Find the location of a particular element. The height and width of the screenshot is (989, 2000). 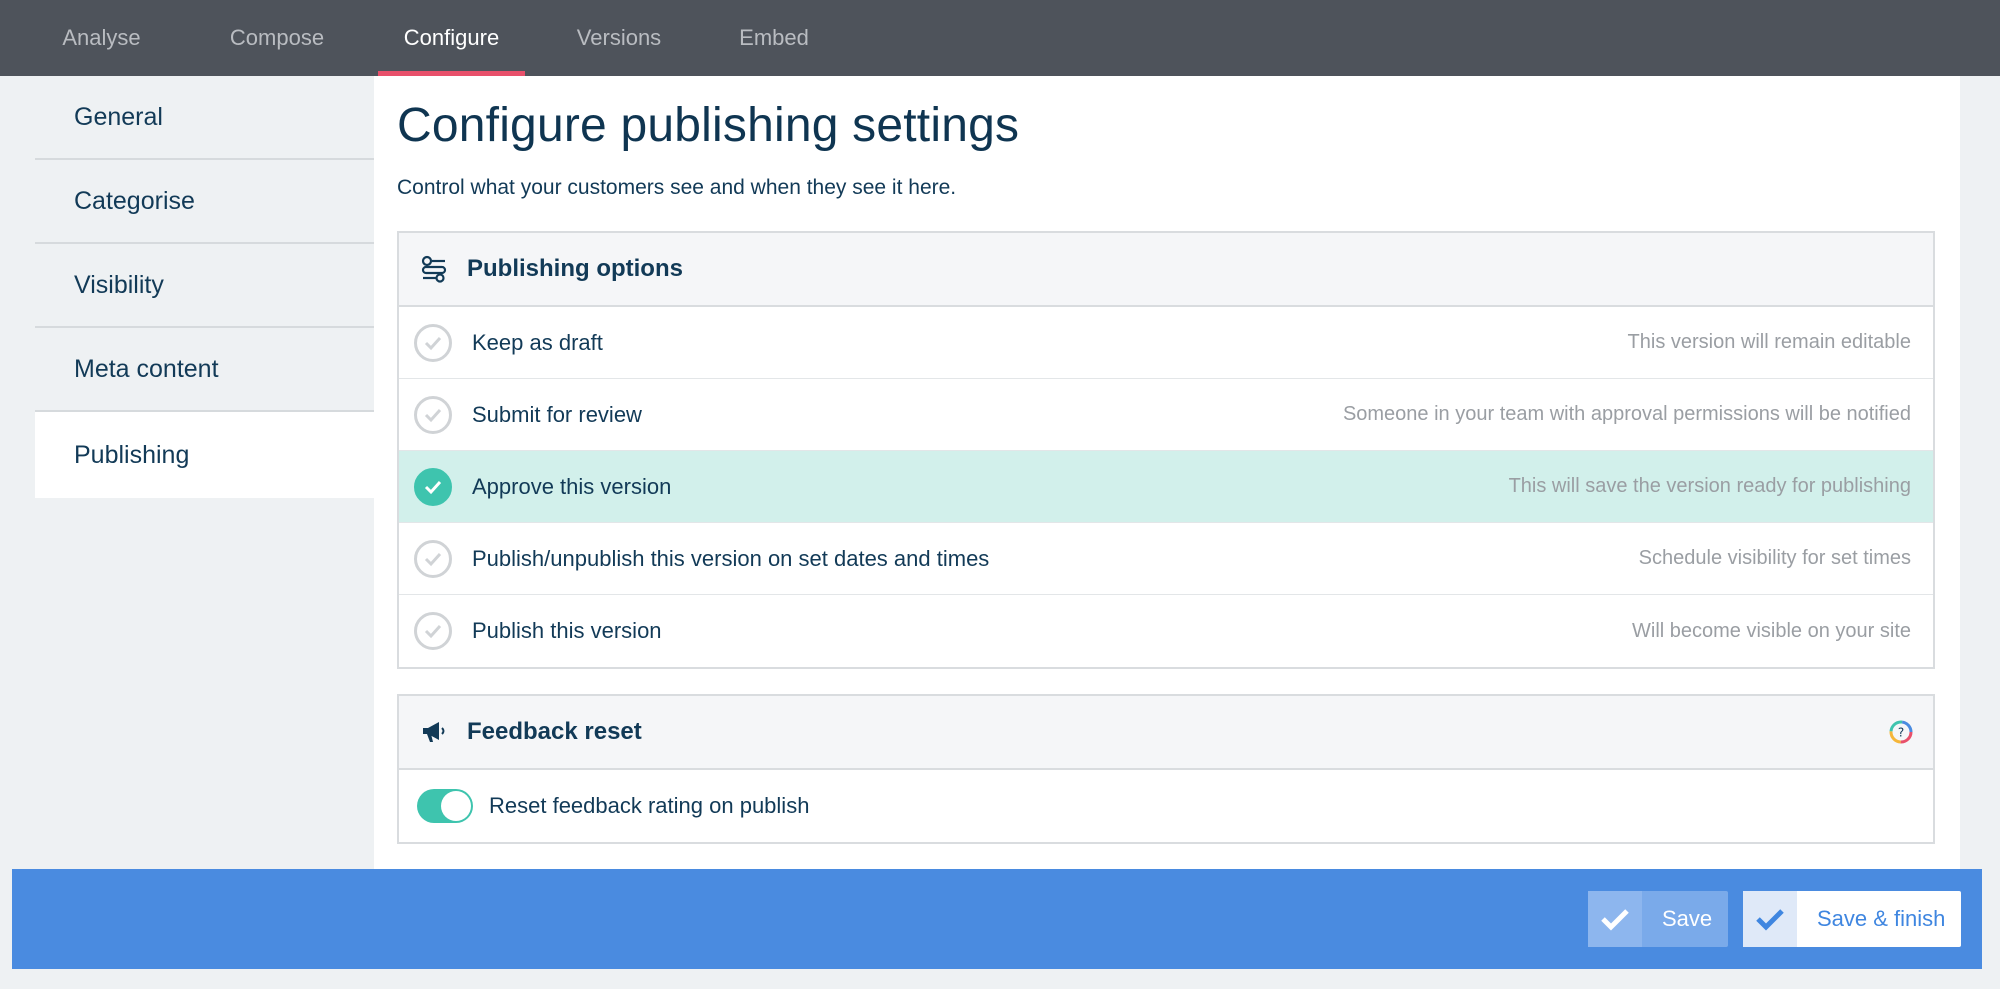

save-and-finish-button: Save & finish is located at coordinates (1852, 919).